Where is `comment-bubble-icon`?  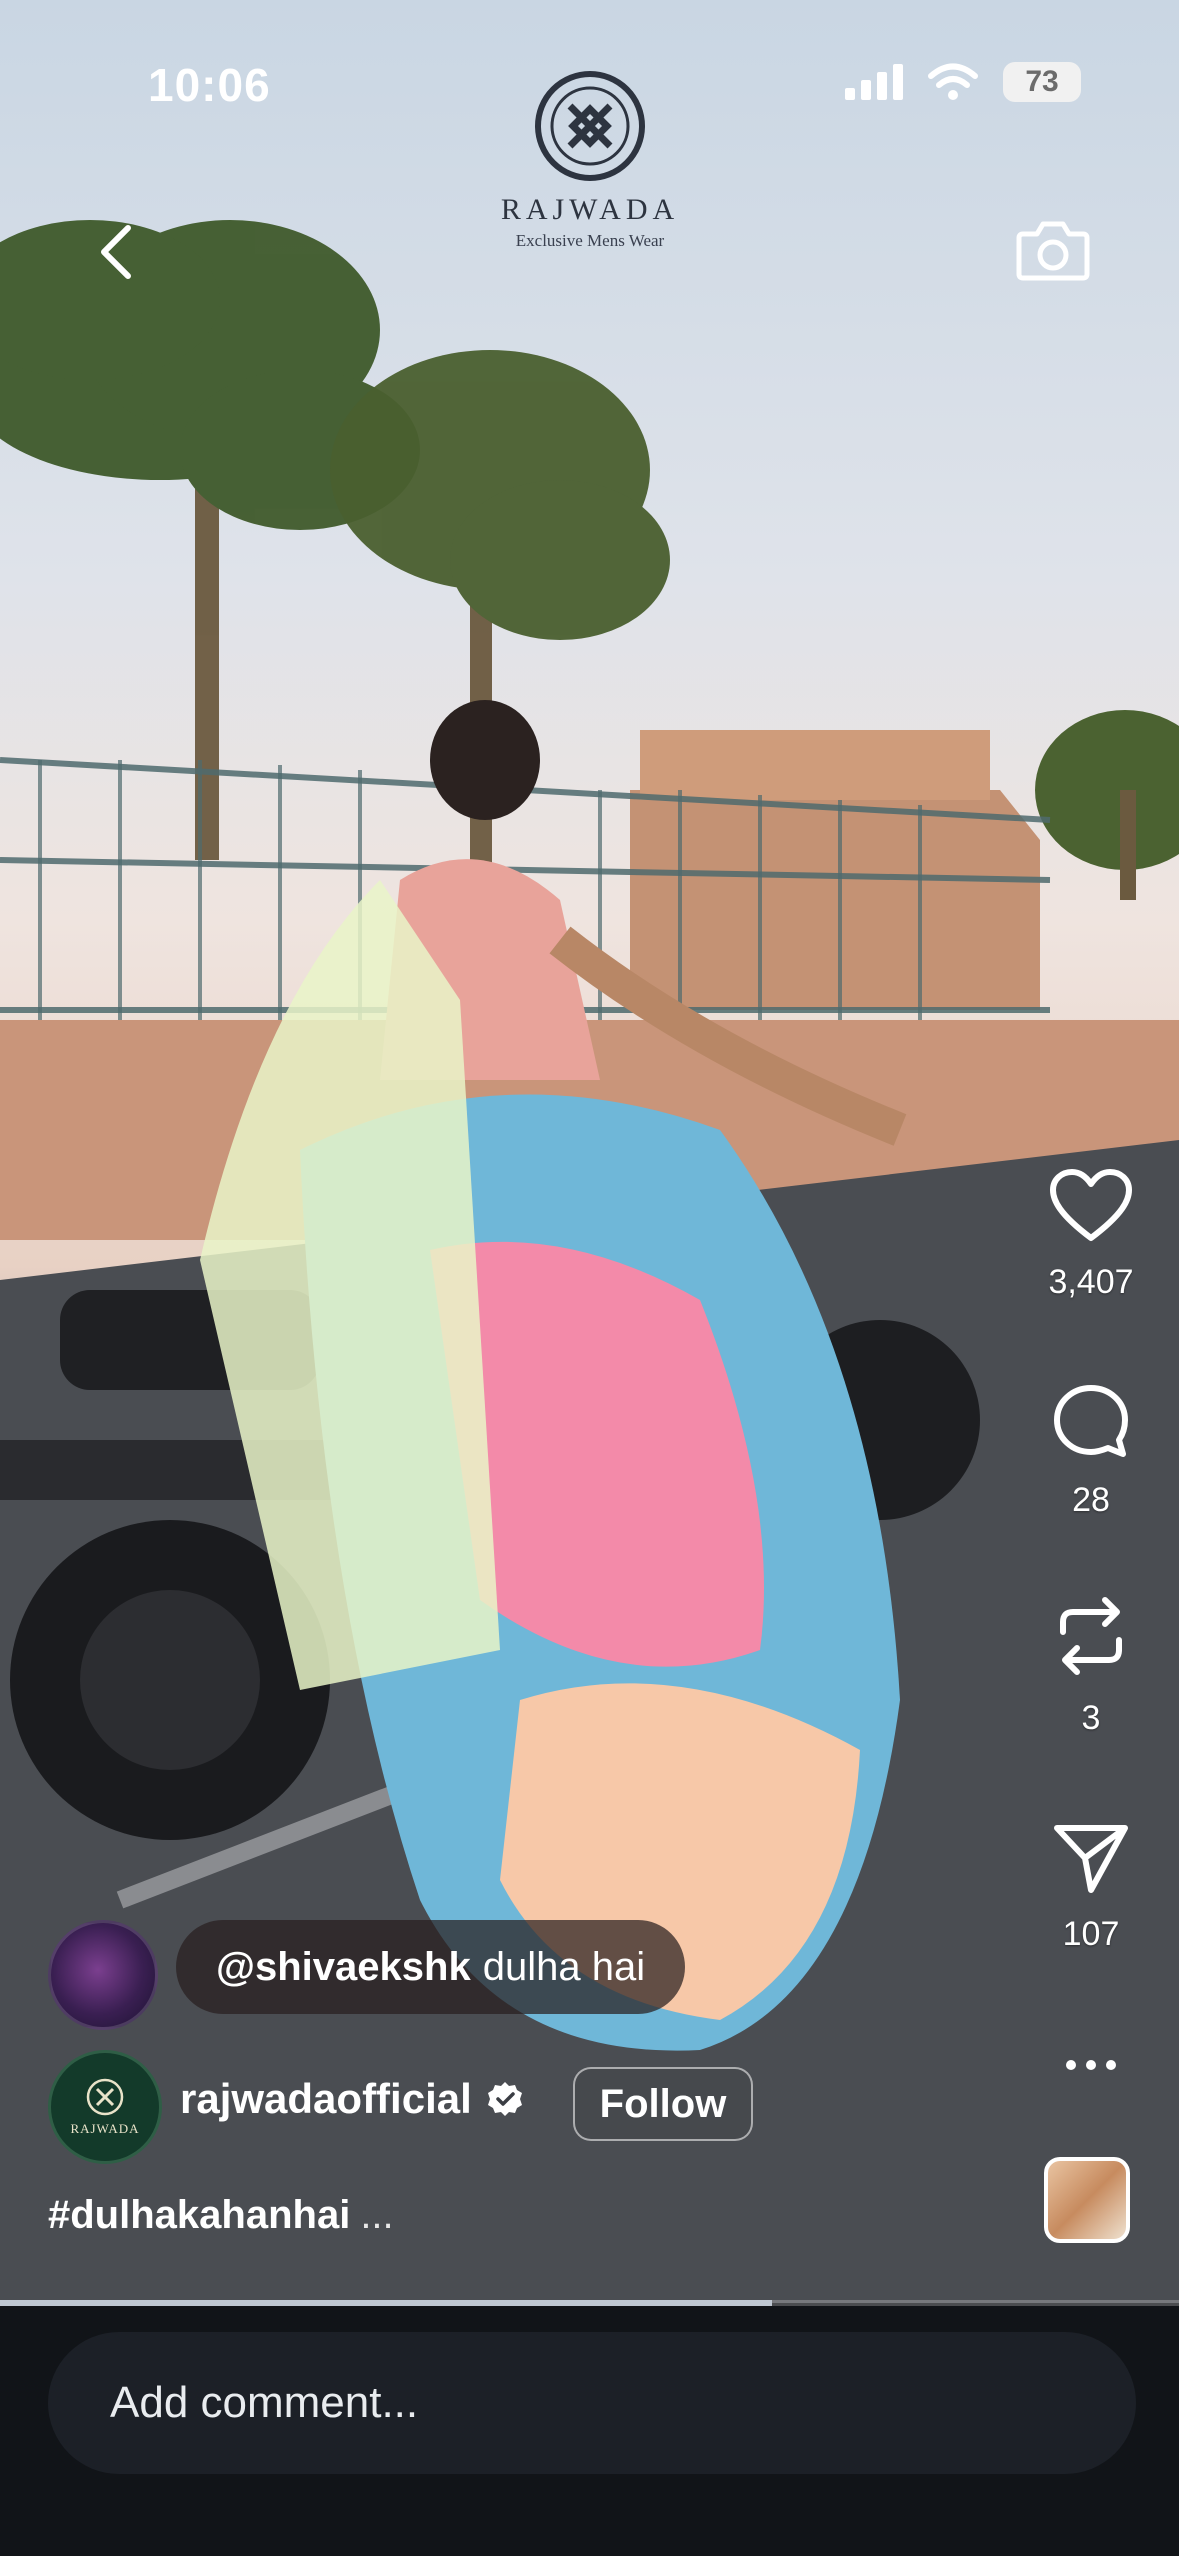 comment-bubble-icon is located at coordinates (1091, 1422).